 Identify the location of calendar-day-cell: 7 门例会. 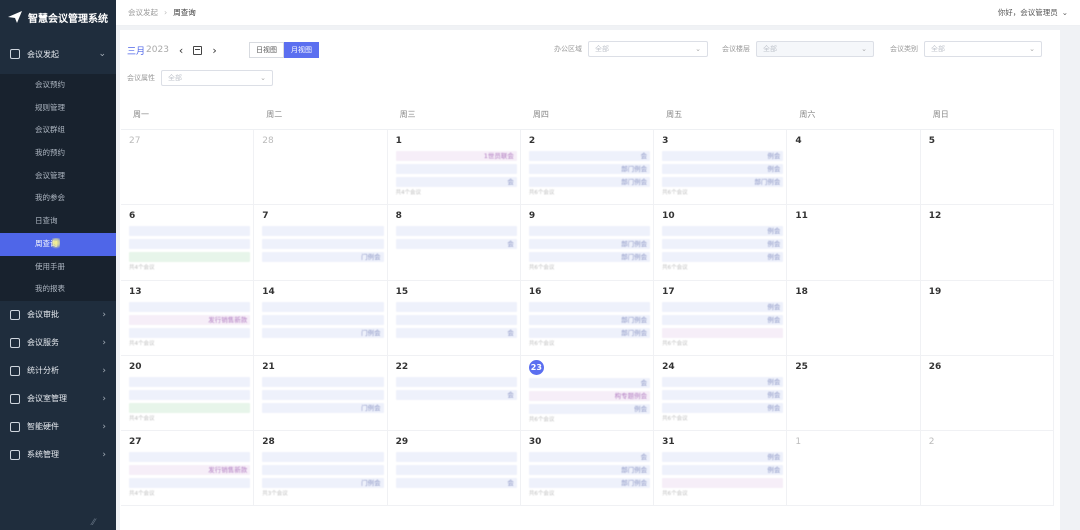
(321, 243).